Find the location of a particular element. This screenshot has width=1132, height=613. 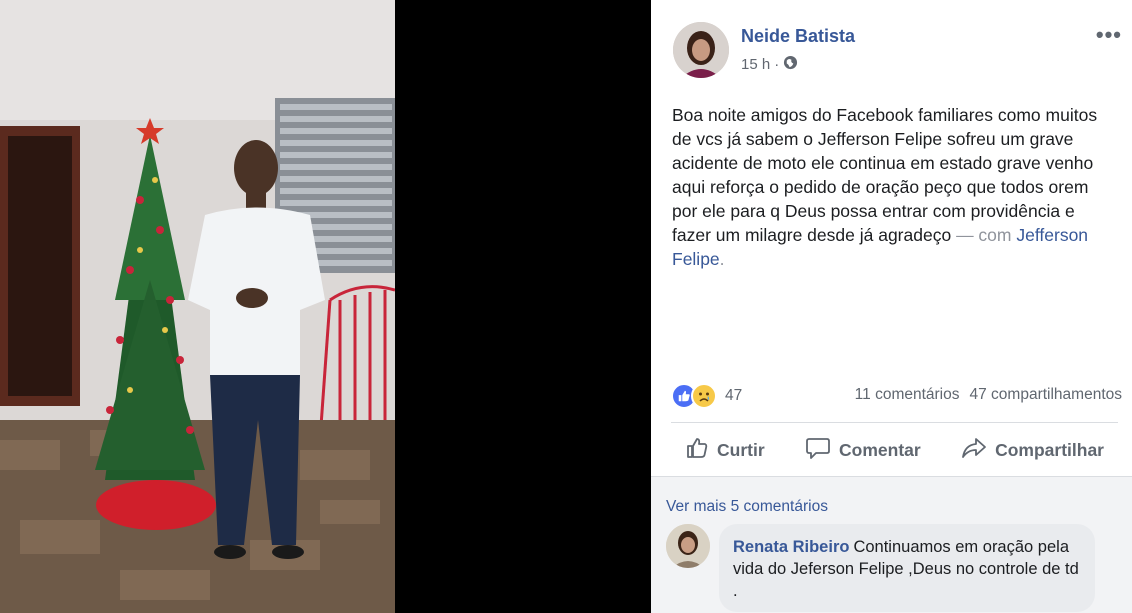

reaction-count: 47 is located at coordinates (734, 395).